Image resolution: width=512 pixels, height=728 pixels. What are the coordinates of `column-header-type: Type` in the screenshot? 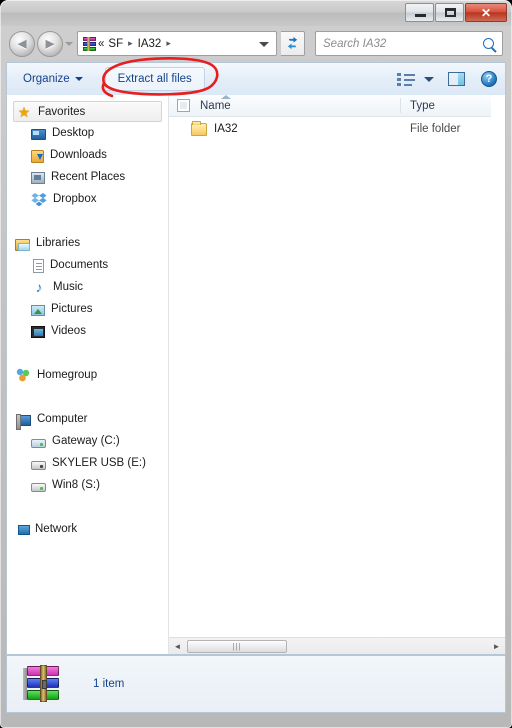 It's located at (422, 106).